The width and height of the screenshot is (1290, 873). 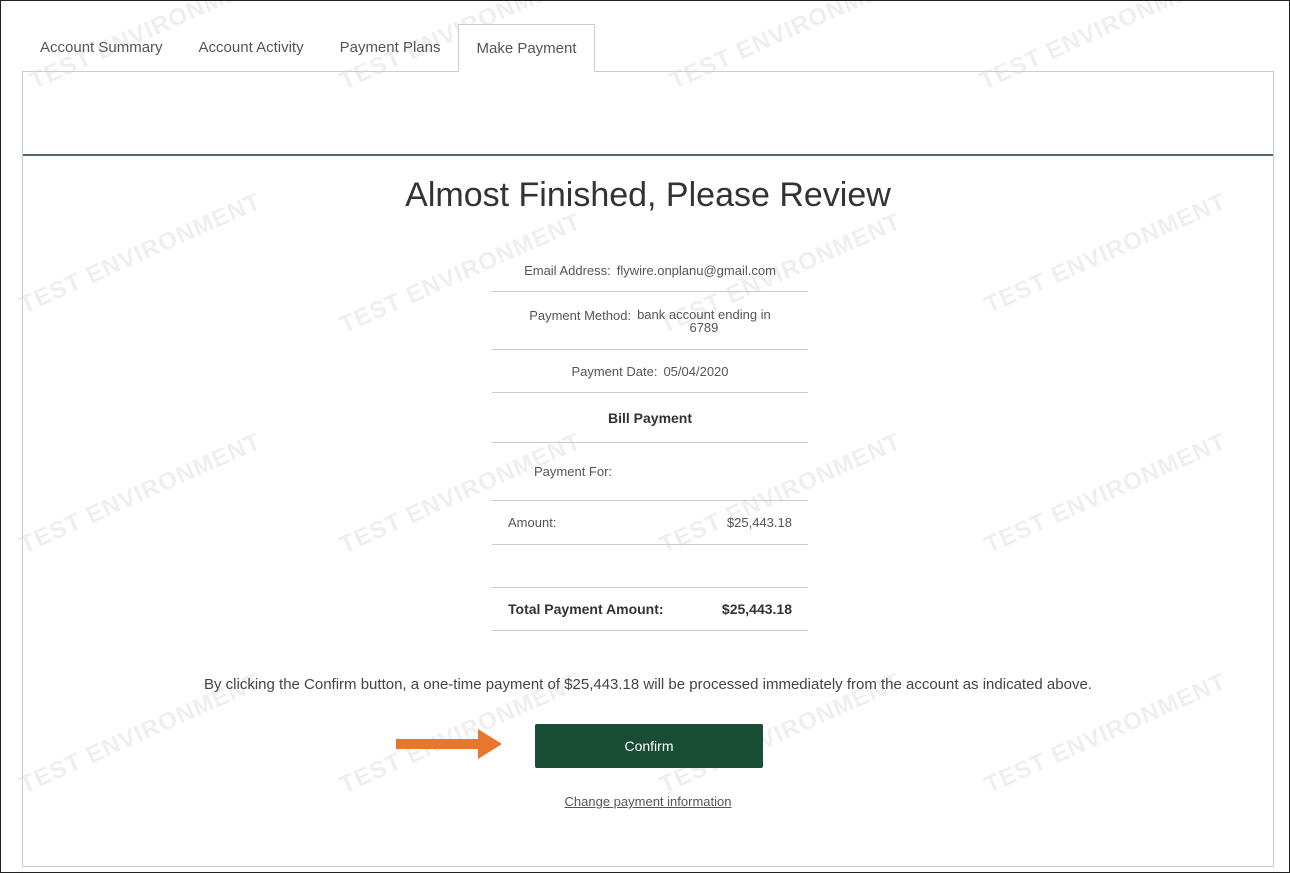 What do you see at coordinates (696, 270) in the screenshot?
I see `email-value: flywire.onplanu@gmail.com` at bounding box center [696, 270].